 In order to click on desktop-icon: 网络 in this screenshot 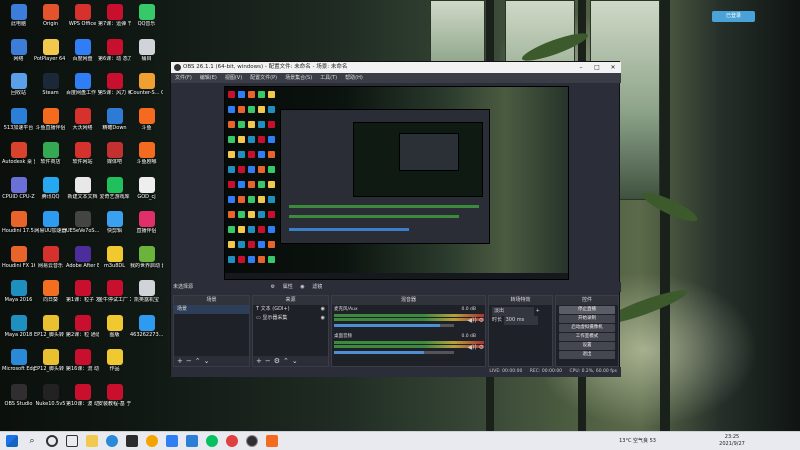, I will do `click(18, 54)`.